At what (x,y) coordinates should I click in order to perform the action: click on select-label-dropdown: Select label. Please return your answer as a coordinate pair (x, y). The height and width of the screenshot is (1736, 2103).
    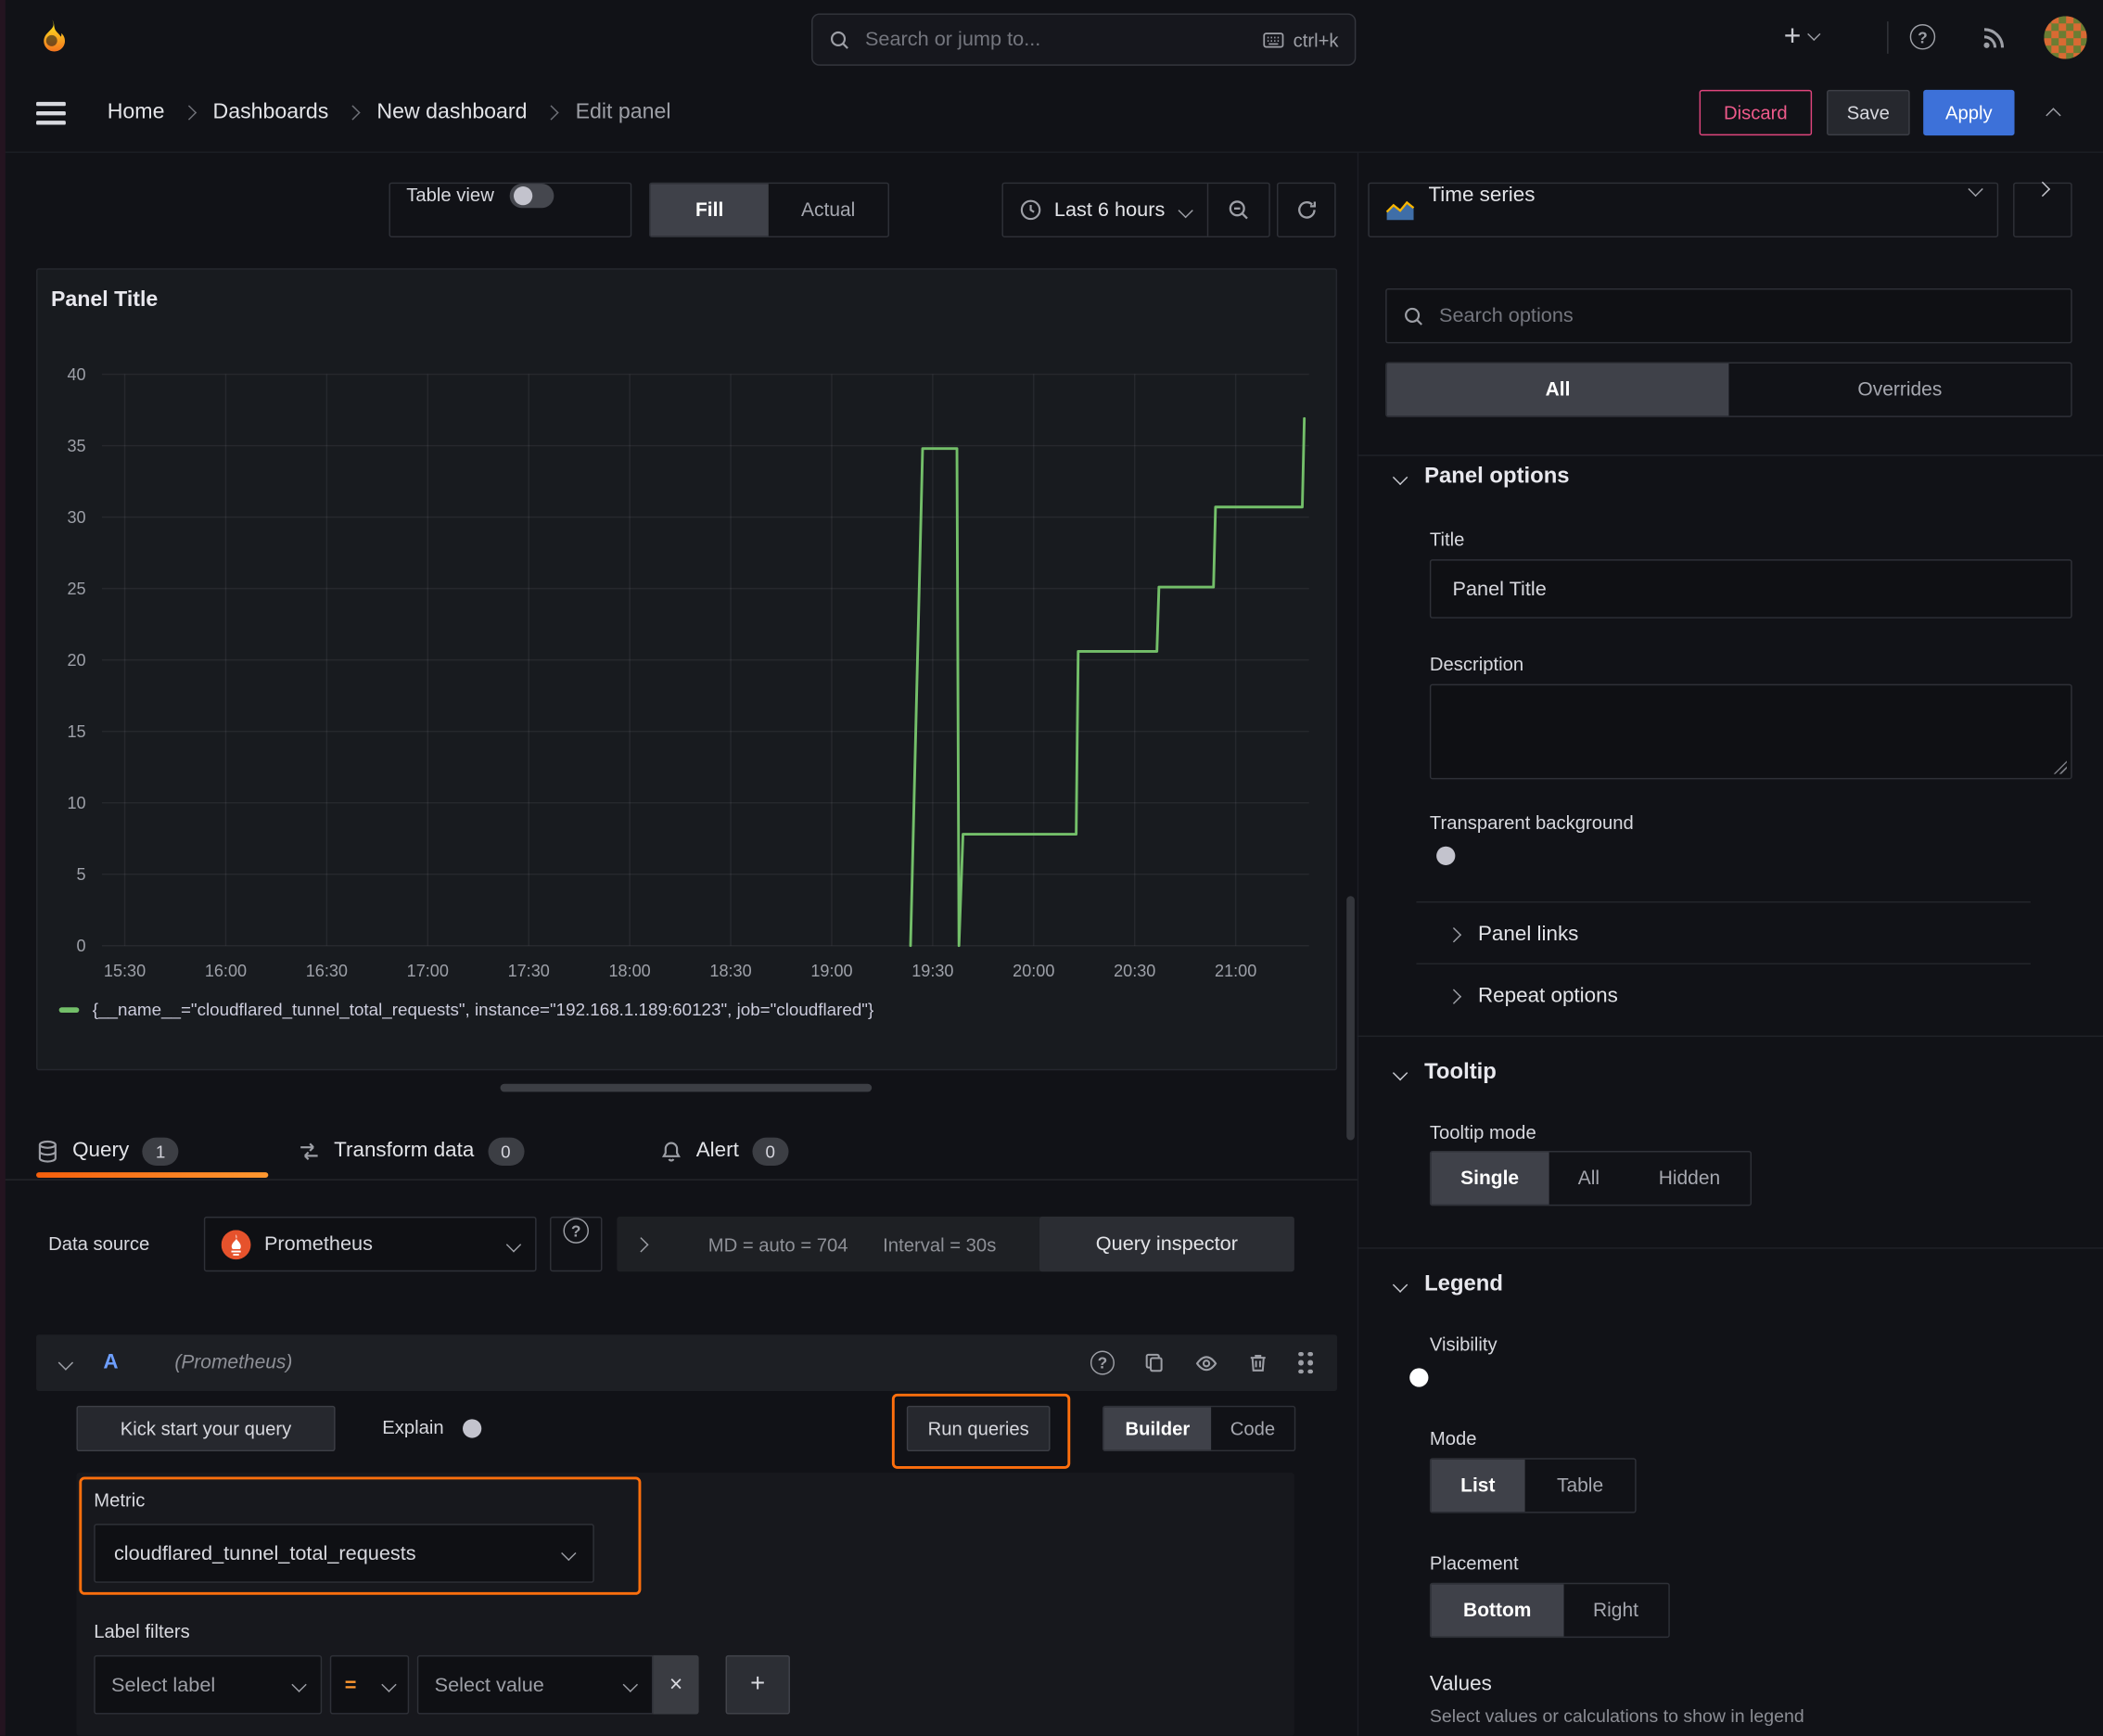
    Looking at the image, I should click on (208, 1684).